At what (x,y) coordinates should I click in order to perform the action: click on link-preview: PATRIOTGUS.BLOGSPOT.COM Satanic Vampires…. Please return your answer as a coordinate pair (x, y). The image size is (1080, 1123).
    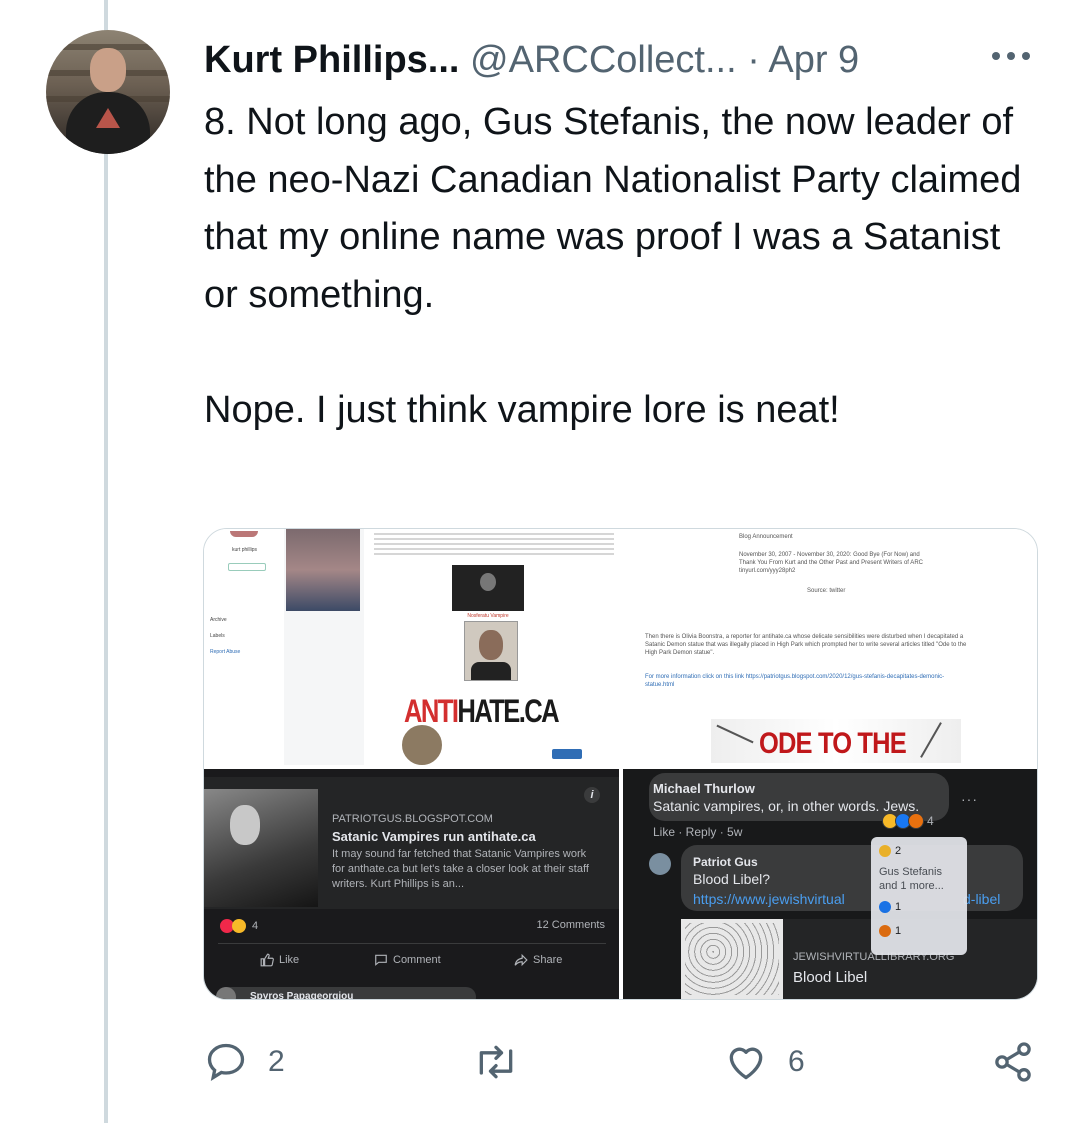
    Looking at the image, I should click on (411, 843).